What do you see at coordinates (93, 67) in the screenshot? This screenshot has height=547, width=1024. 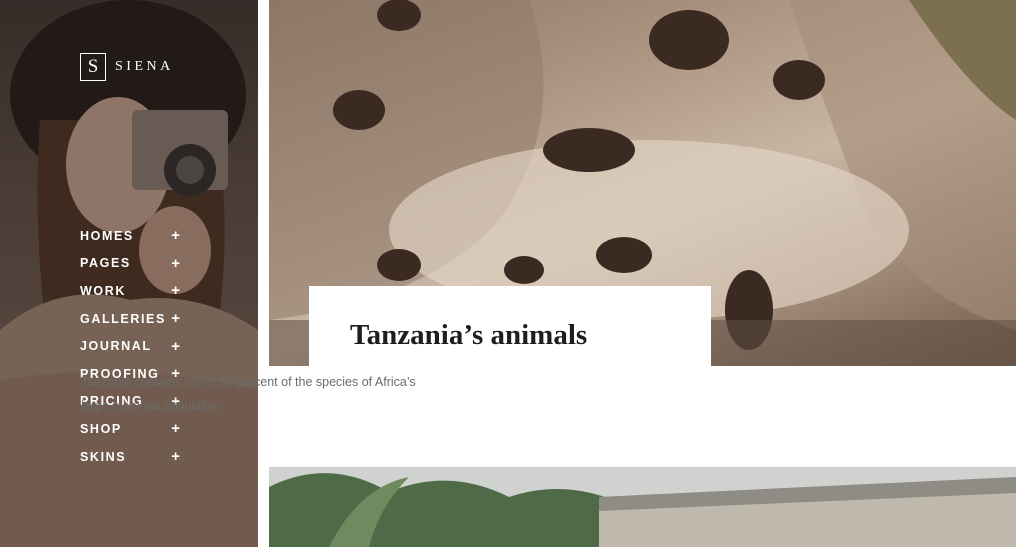 I see `logo-mark: S` at bounding box center [93, 67].